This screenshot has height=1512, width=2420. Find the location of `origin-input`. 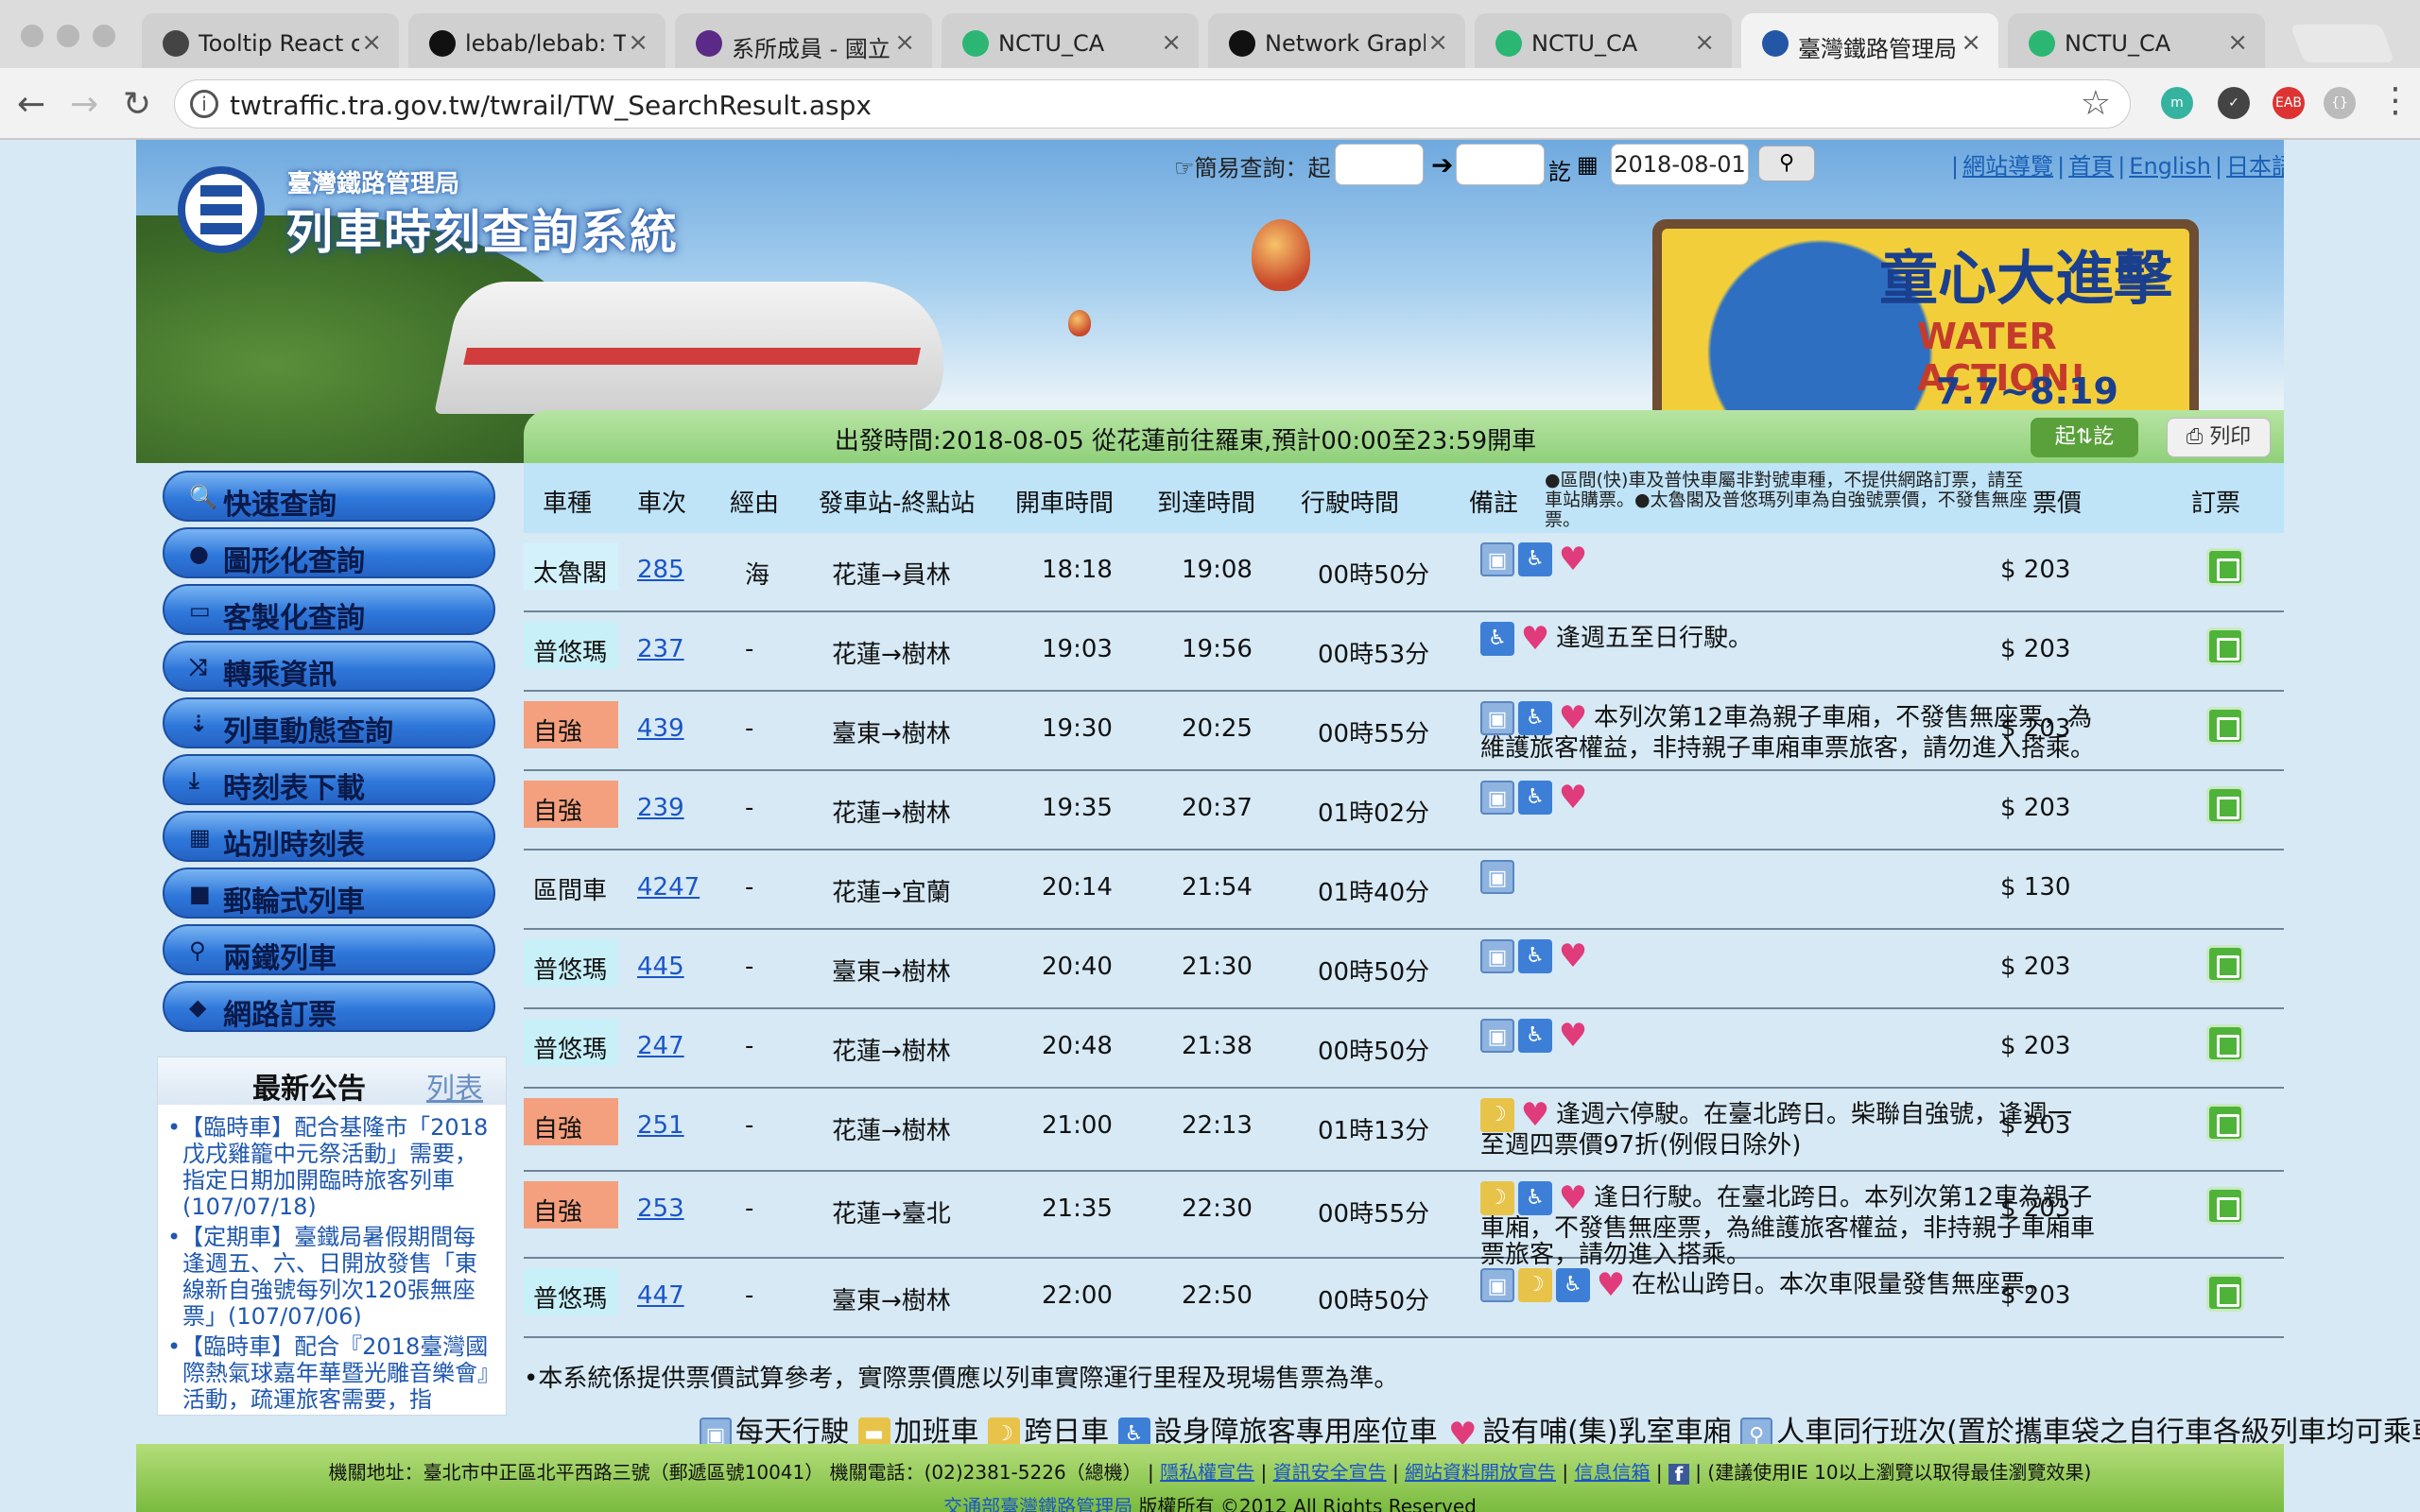

origin-input is located at coordinates (1379, 164).